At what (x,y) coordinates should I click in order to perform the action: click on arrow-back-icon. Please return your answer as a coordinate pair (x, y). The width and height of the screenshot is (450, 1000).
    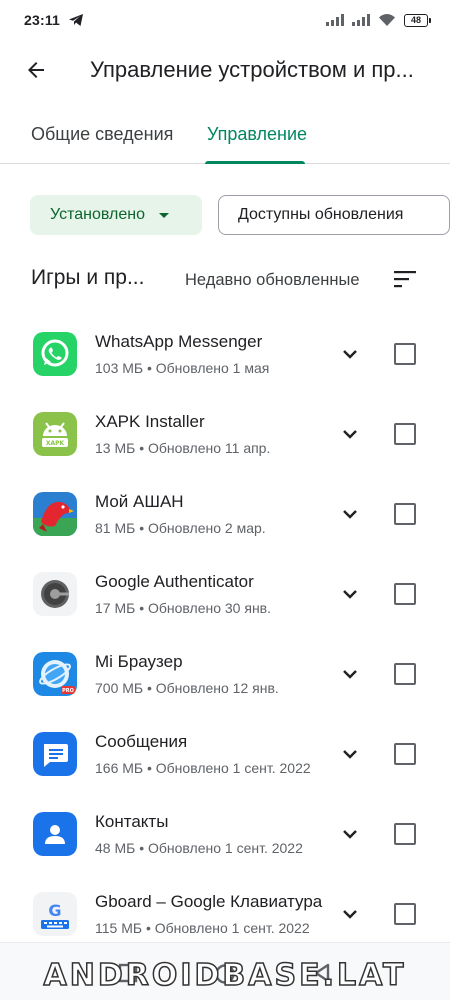
    Looking at the image, I should click on (36, 70).